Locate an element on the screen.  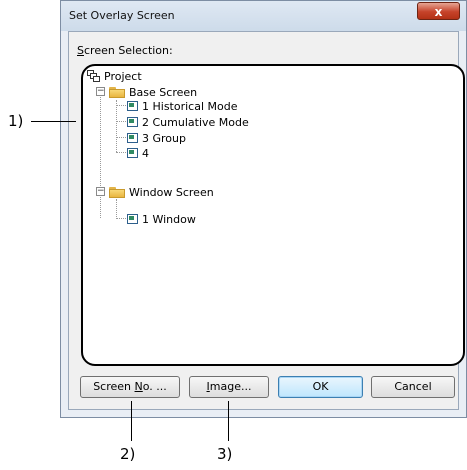
cancel-button: Cancel is located at coordinates (413, 387).